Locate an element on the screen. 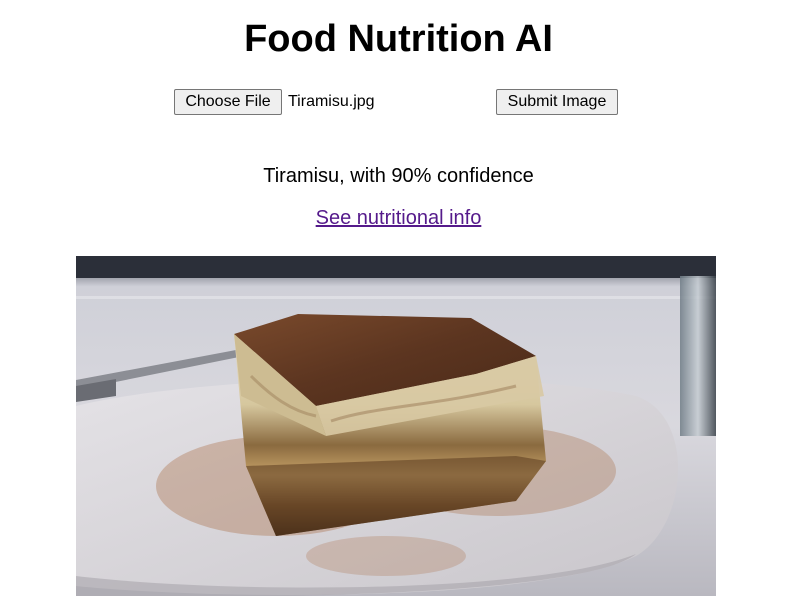 This screenshot has width=797, height=615. prediction-result: Tiramisu, with 90% confidence is located at coordinates (398, 176).